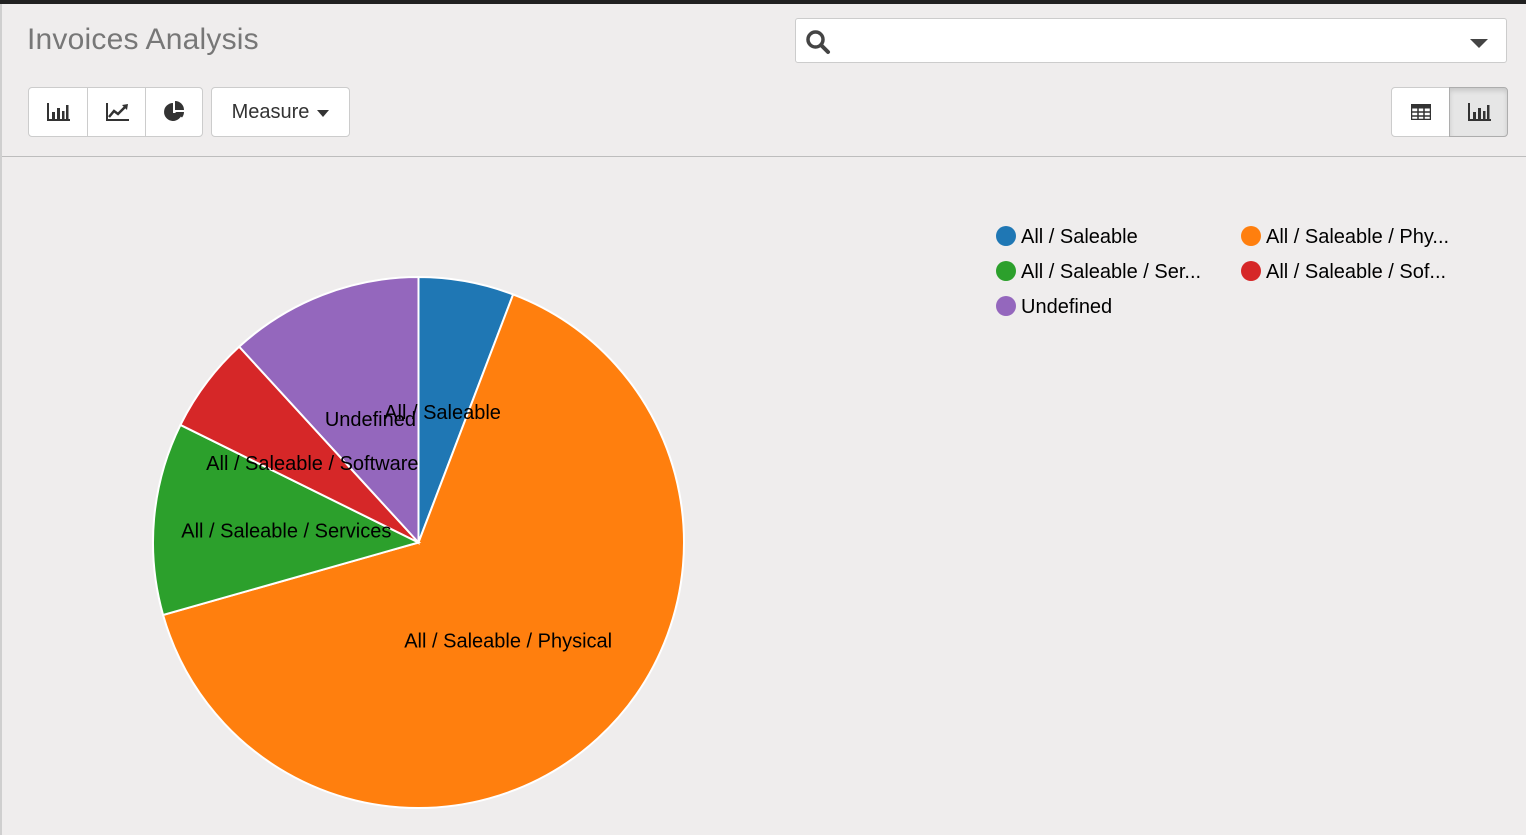 This screenshot has width=1526, height=835. I want to click on slice-label: Undefined, so click(370, 420).